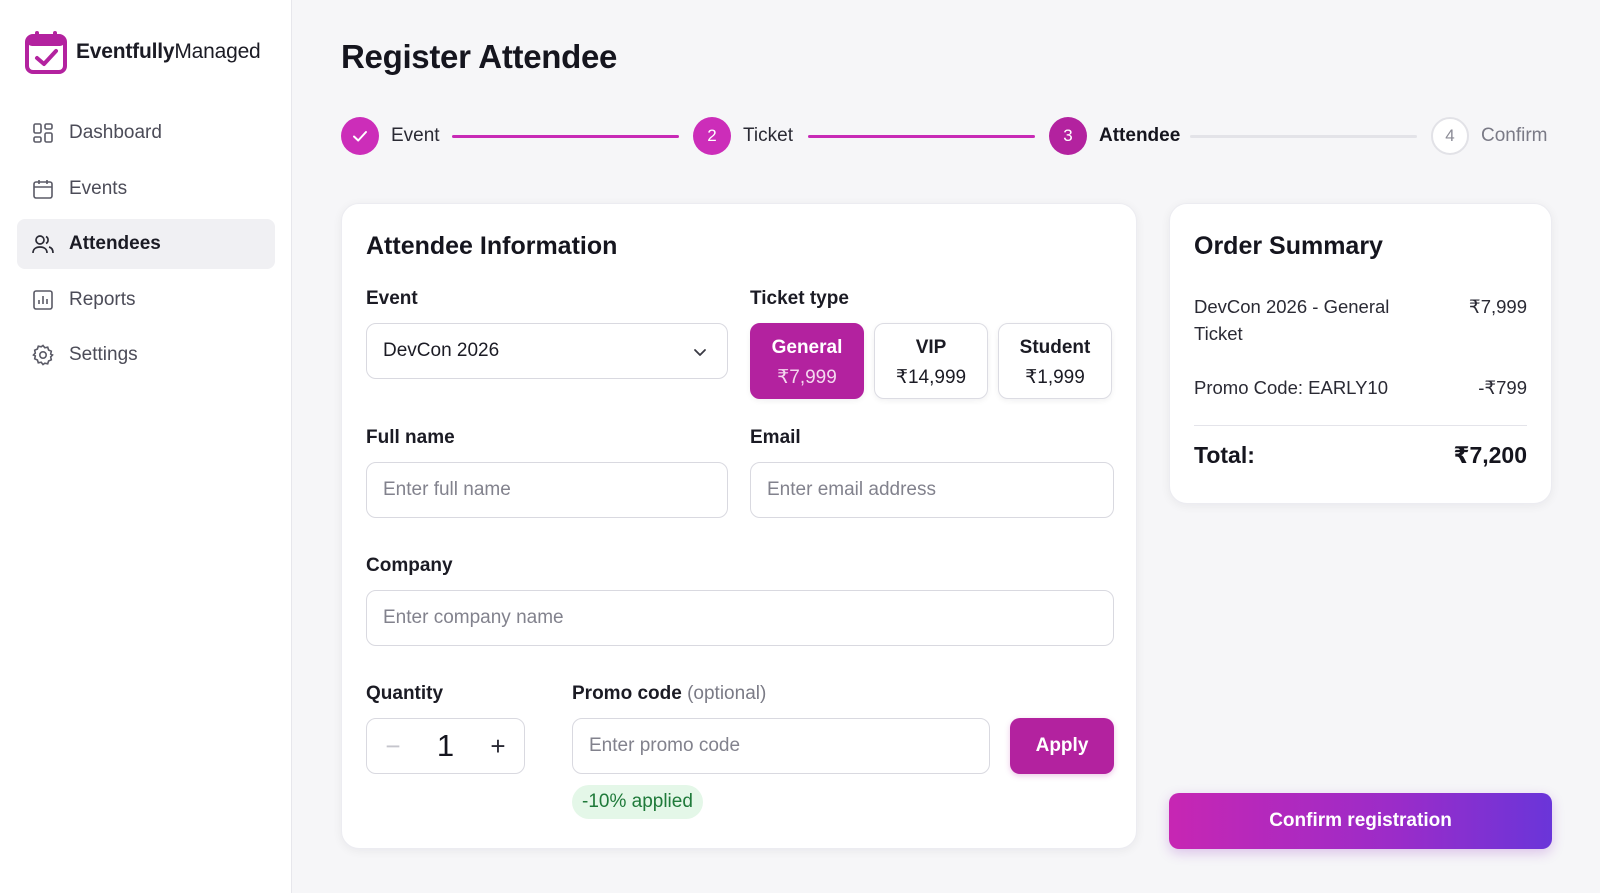 This screenshot has height=893, width=1600. Describe the element at coordinates (479, 56) in the screenshot. I see `page-title: Register Attendee` at that location.